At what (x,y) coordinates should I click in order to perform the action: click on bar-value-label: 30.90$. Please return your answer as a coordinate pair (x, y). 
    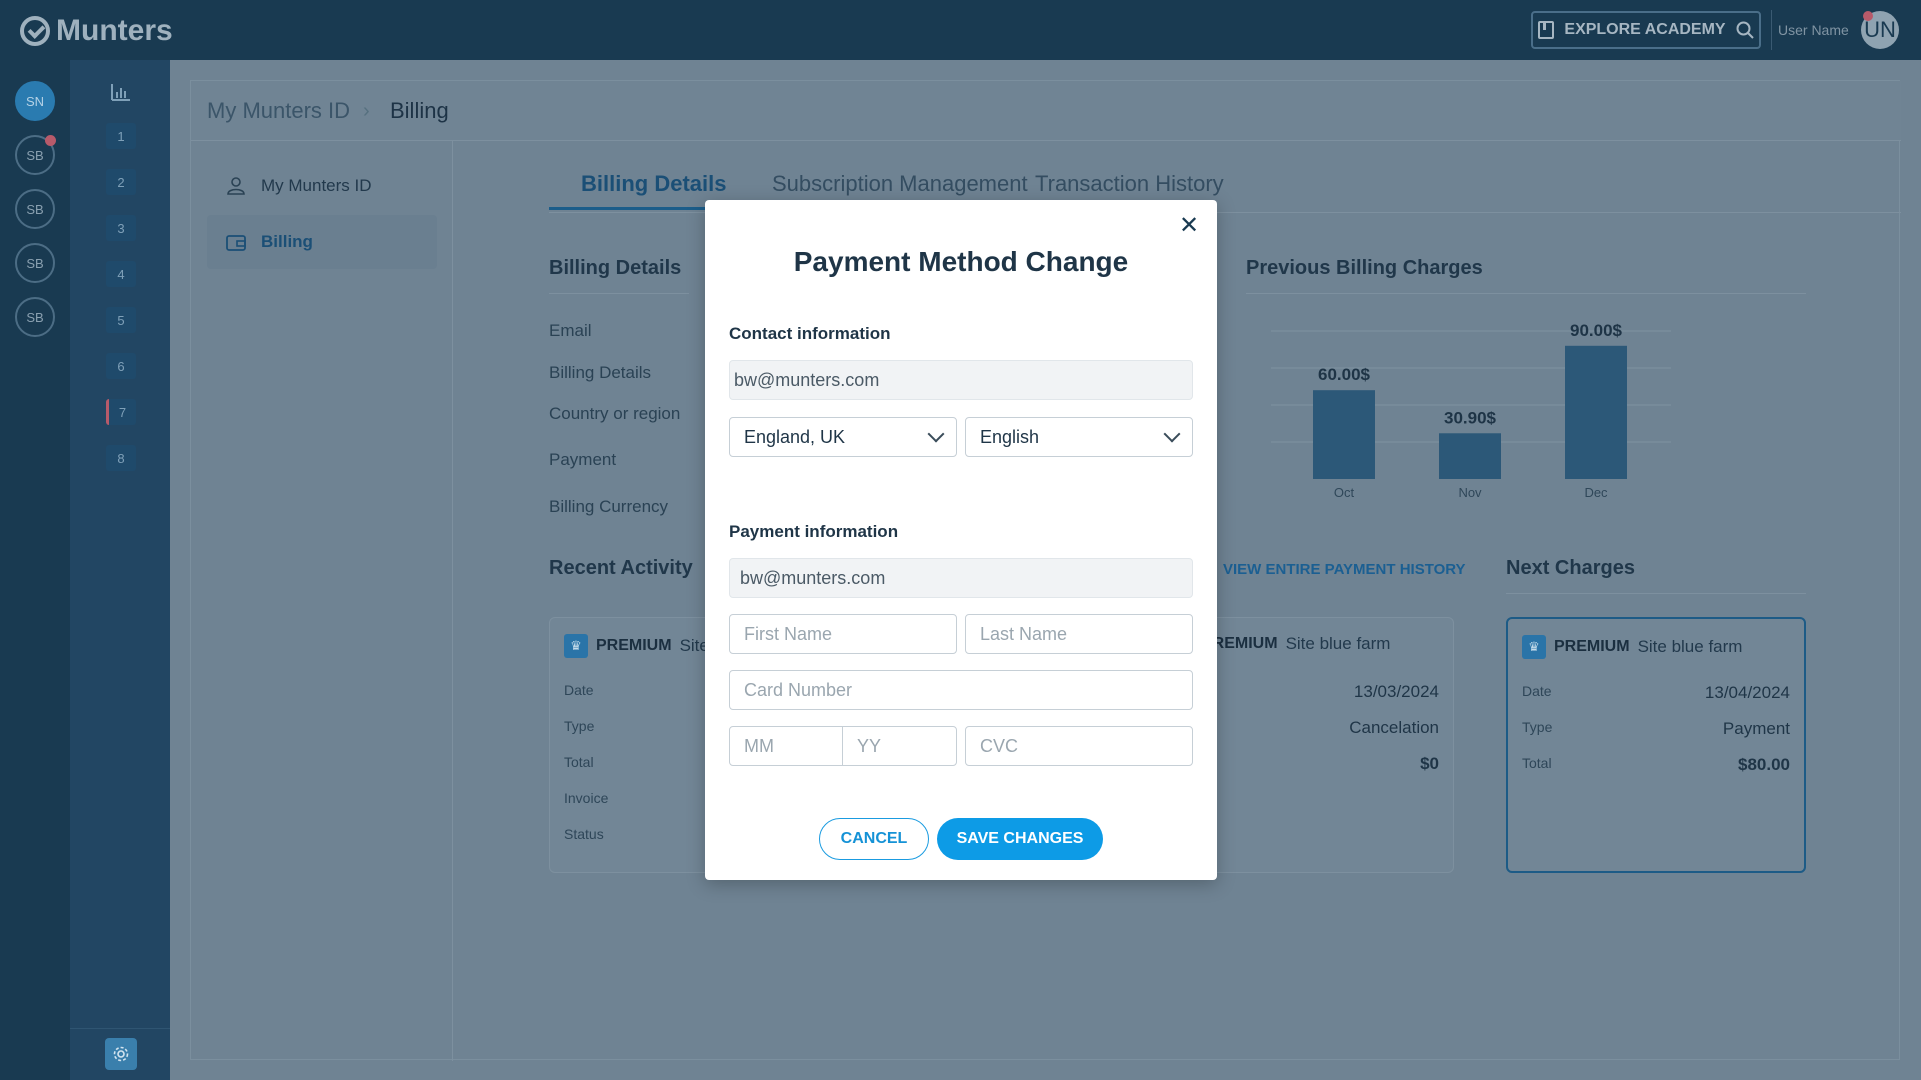
    Looking at the image, I should click on (1470, 417).